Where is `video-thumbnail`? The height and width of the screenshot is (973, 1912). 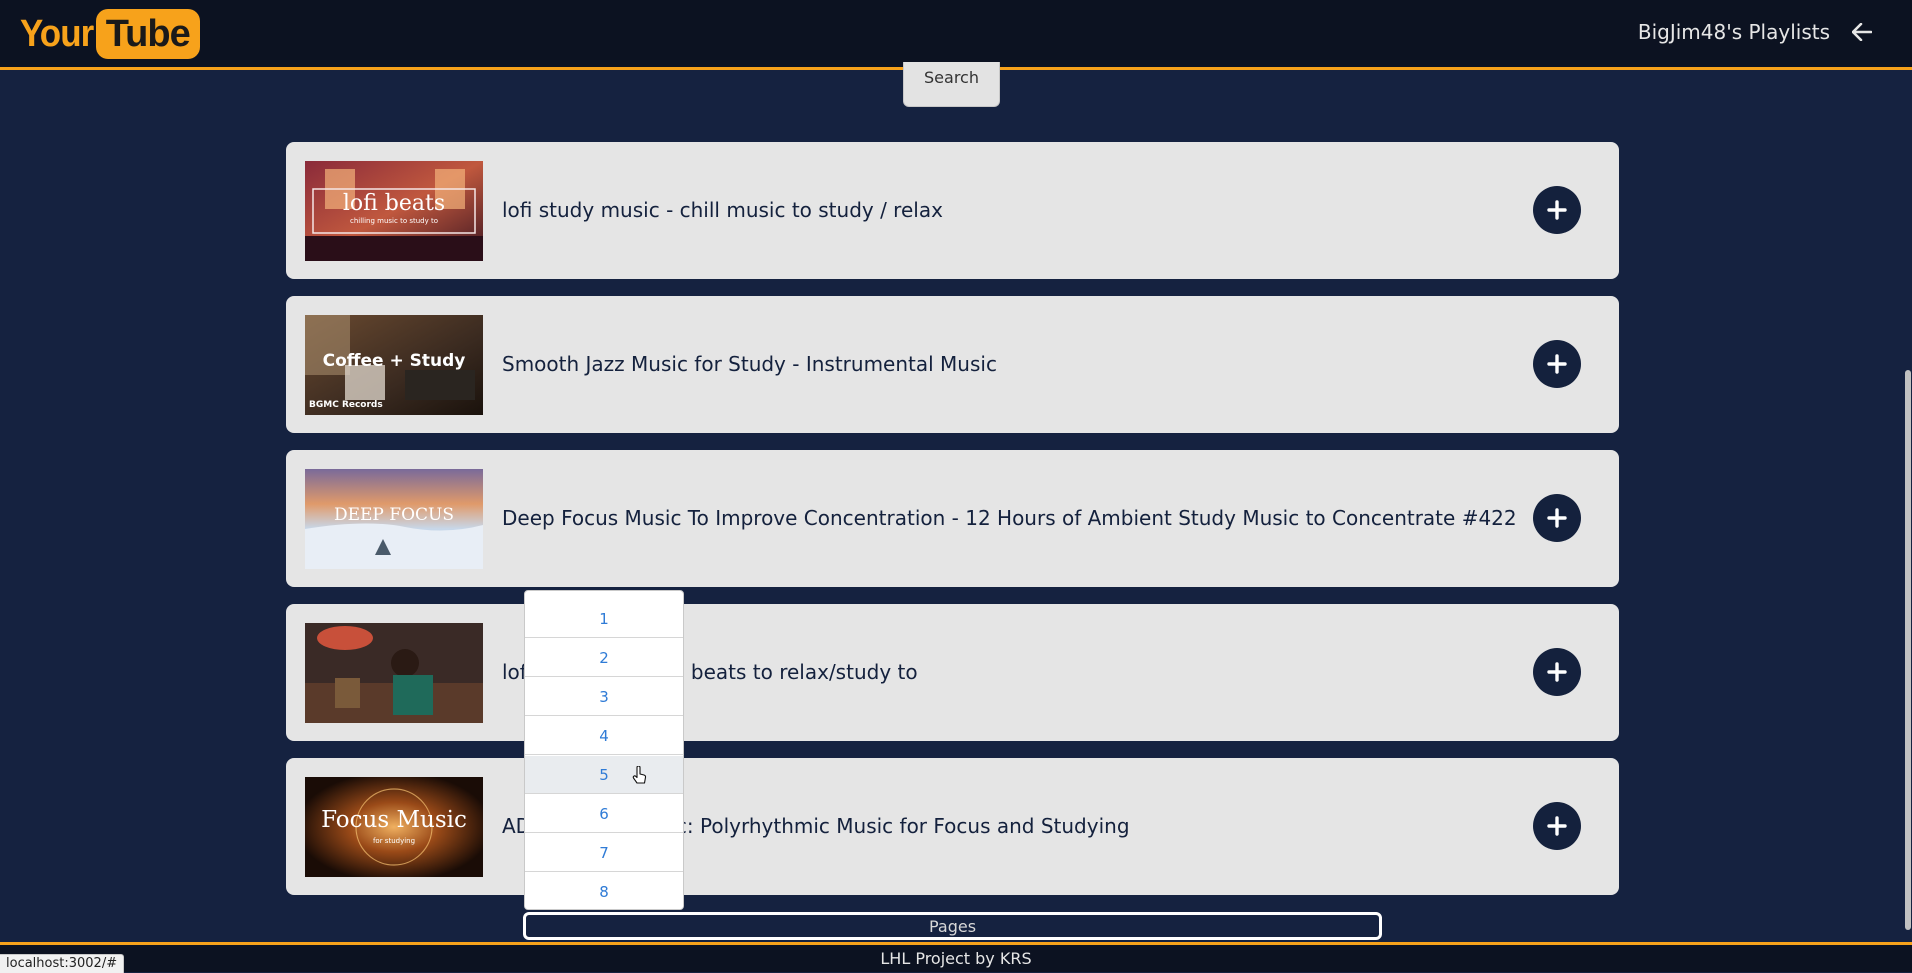
video-thumbnail is located at coordinates (394, 673).